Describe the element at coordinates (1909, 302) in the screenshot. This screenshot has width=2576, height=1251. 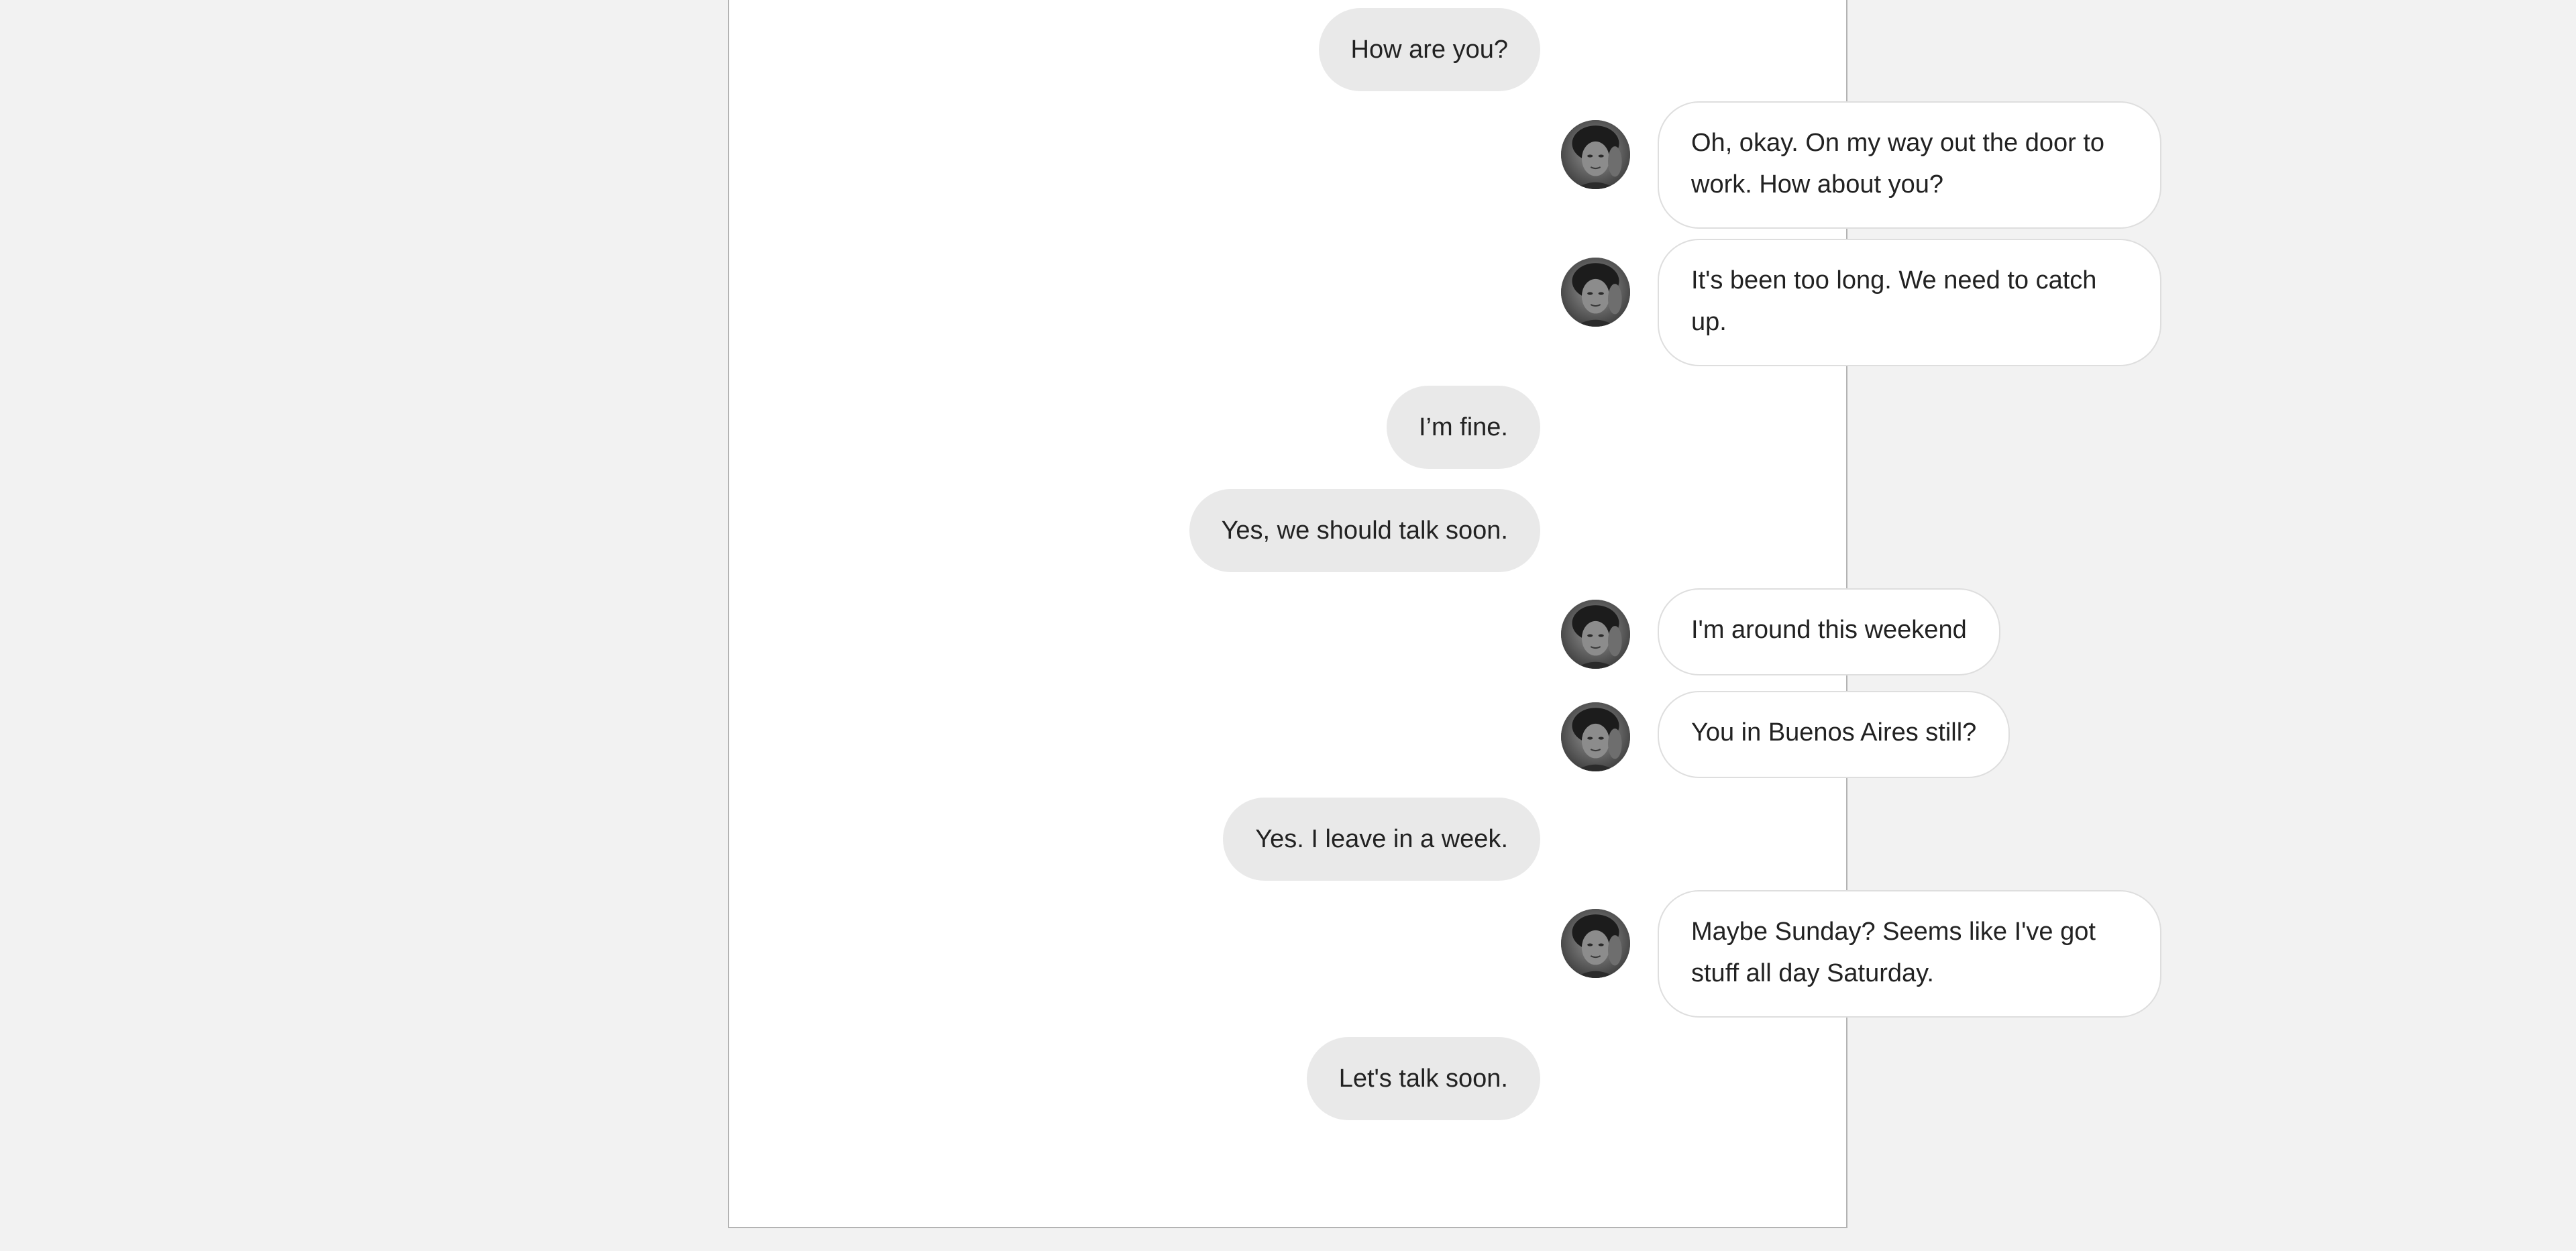
I see `message-incoming: It's been too long. We need to catch up.` at that location.